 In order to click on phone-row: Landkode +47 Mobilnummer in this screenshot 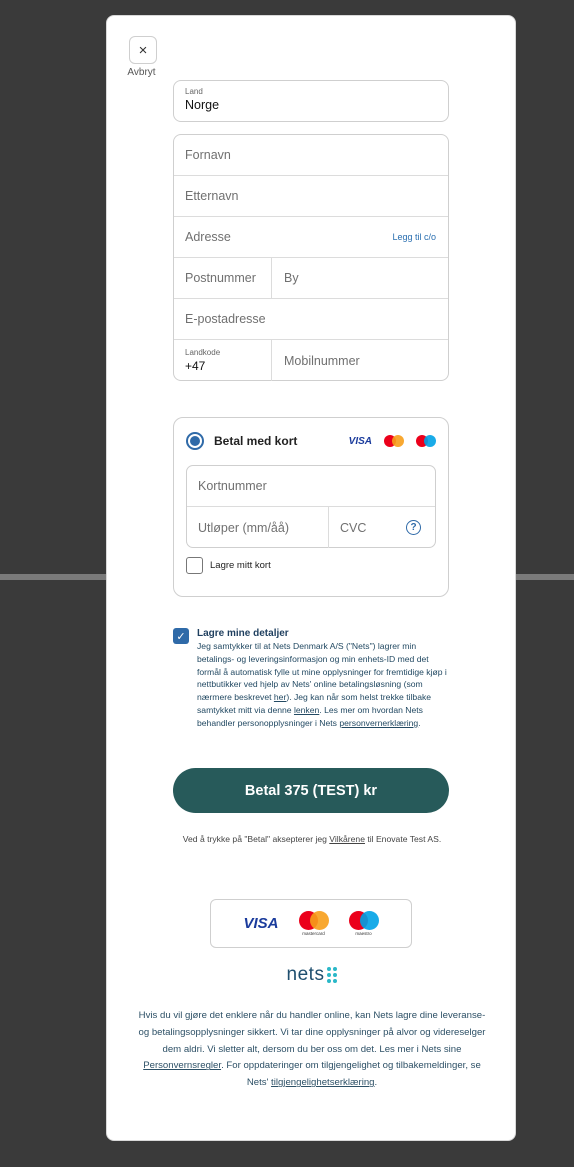, I will do `click(311, 360)`.